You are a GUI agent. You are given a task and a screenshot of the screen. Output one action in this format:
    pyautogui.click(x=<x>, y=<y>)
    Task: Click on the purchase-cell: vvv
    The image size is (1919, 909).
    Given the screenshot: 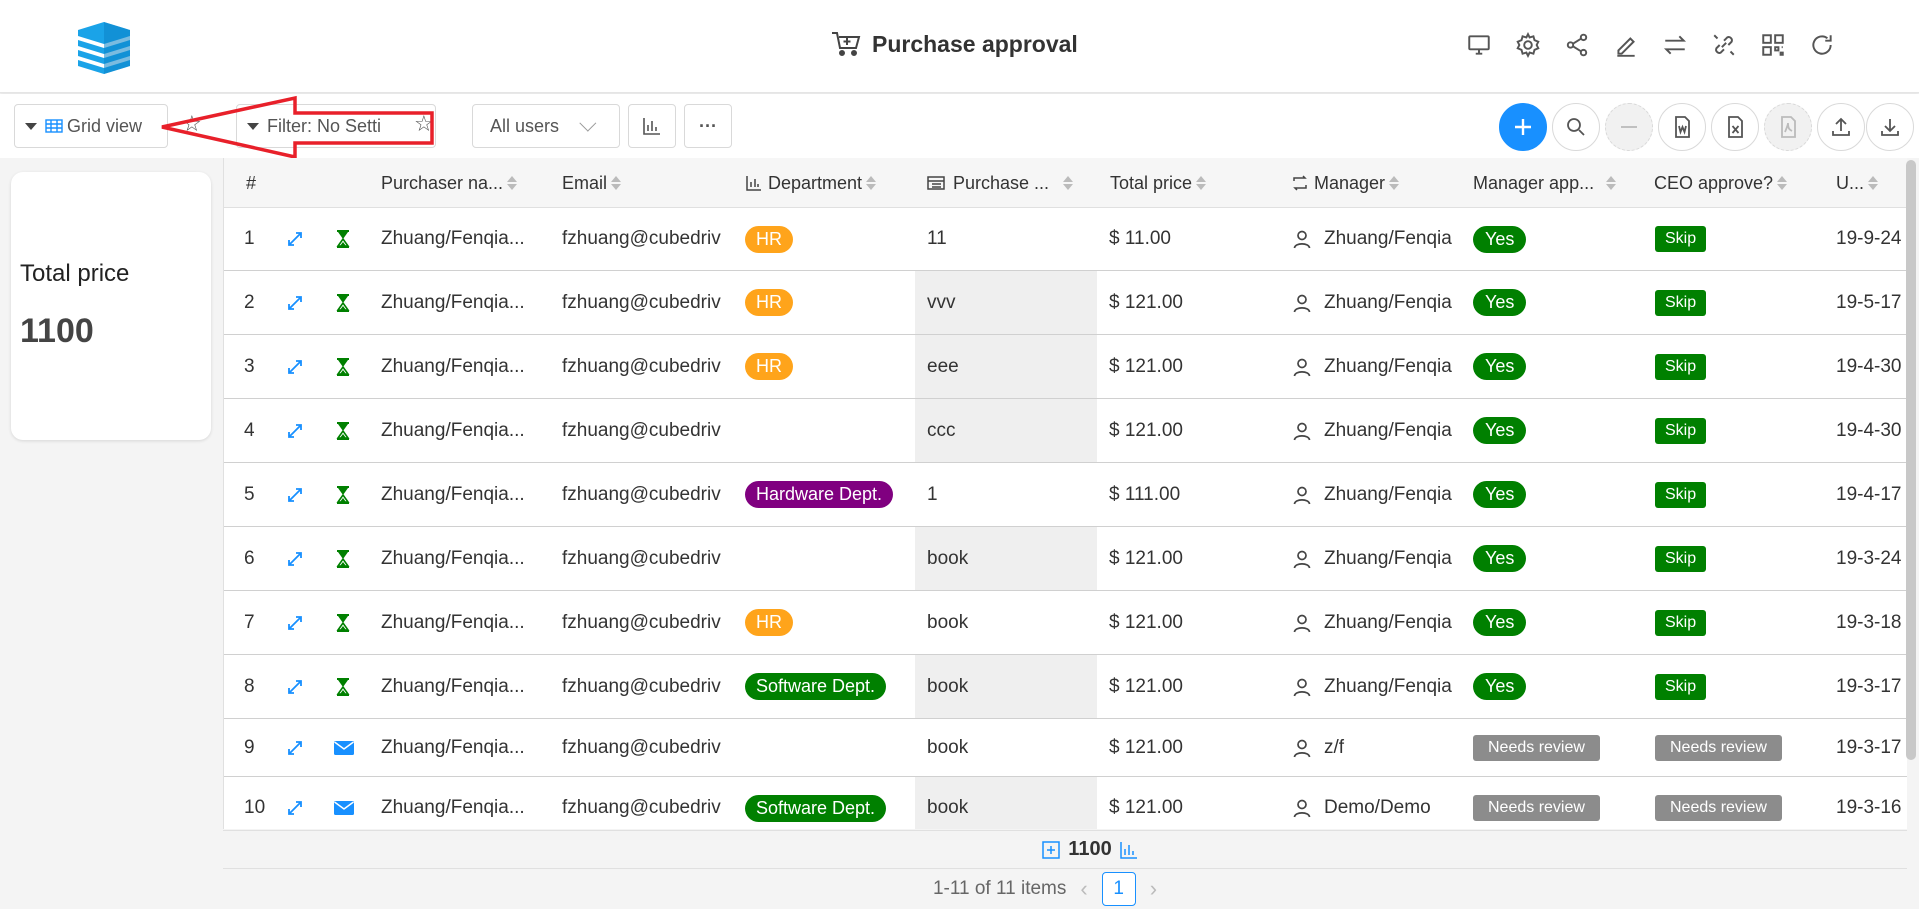 What is the action you would take?
    pyautogui.click(x=1006, y=302)
    